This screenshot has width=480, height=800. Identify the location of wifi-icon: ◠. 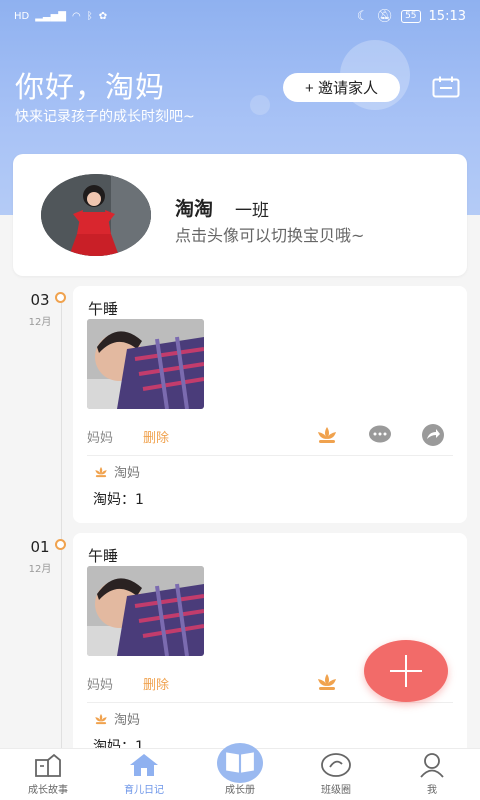
(76, 16).